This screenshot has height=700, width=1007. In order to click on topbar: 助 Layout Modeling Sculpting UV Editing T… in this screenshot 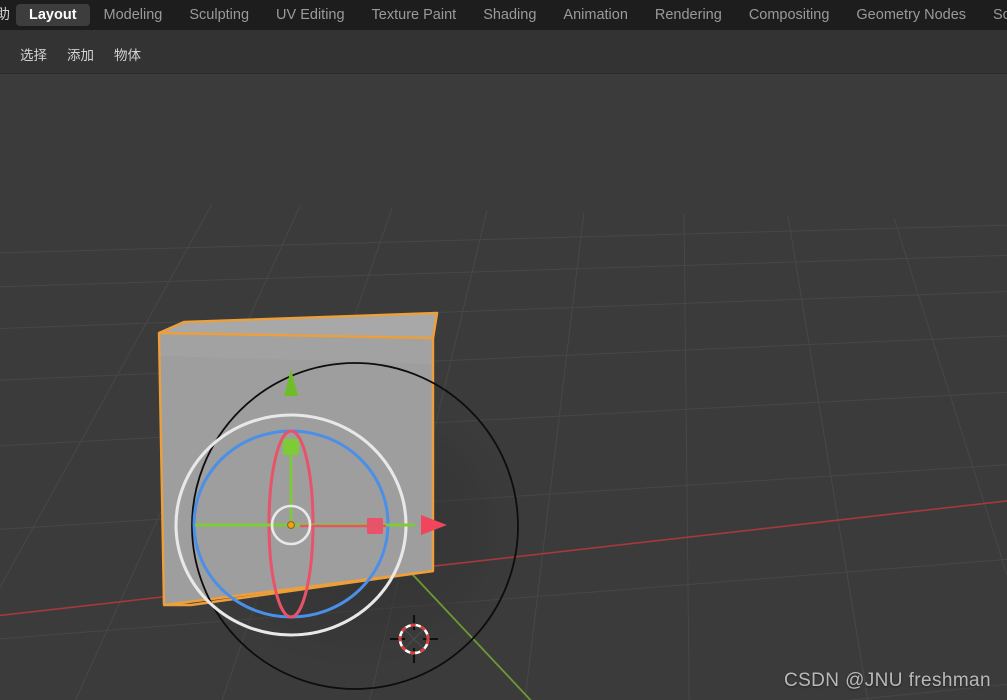, I will do `click(503, 15)`.